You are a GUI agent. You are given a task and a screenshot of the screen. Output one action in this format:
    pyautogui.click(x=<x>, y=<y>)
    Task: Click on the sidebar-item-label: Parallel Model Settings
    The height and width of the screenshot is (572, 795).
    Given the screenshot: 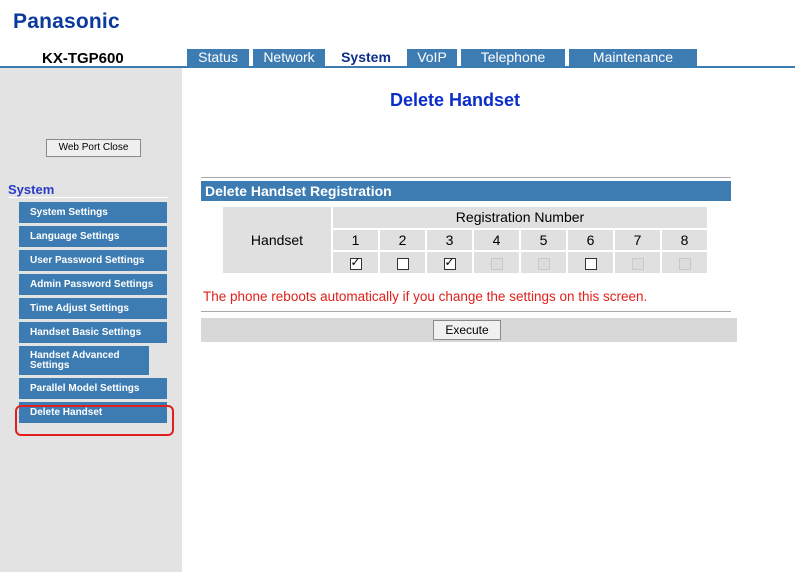 What is the action you would take?
    pyautogui.click(x=85, y=388)
    